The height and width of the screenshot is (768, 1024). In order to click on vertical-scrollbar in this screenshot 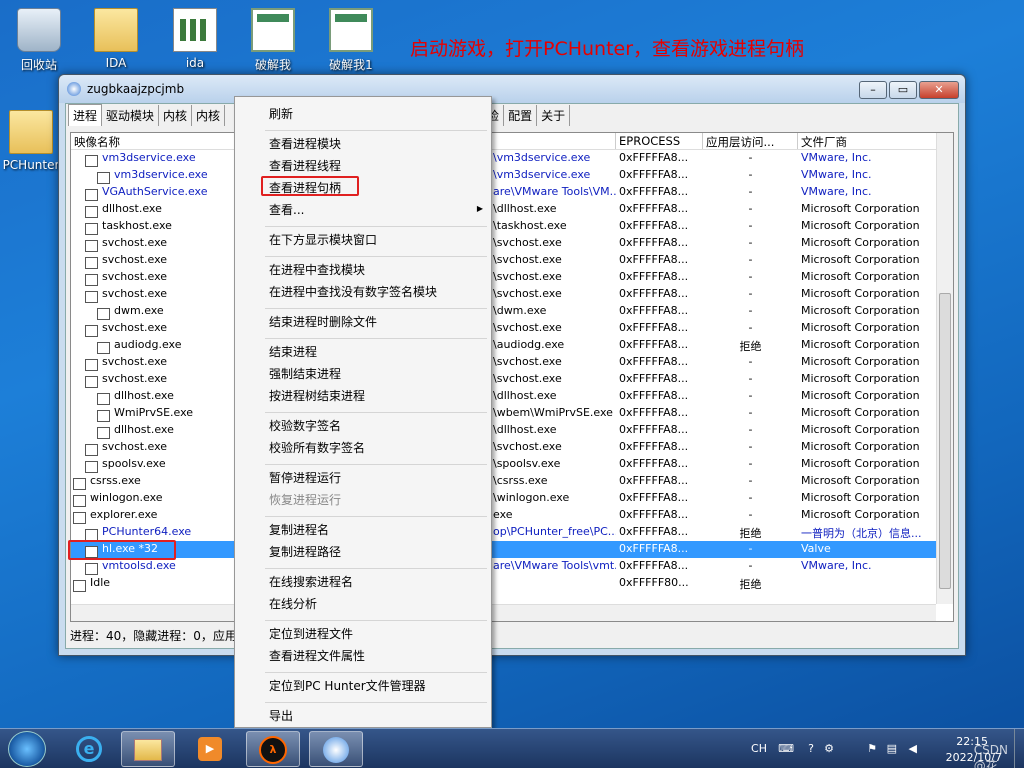, I will do `click(944, 368)`.